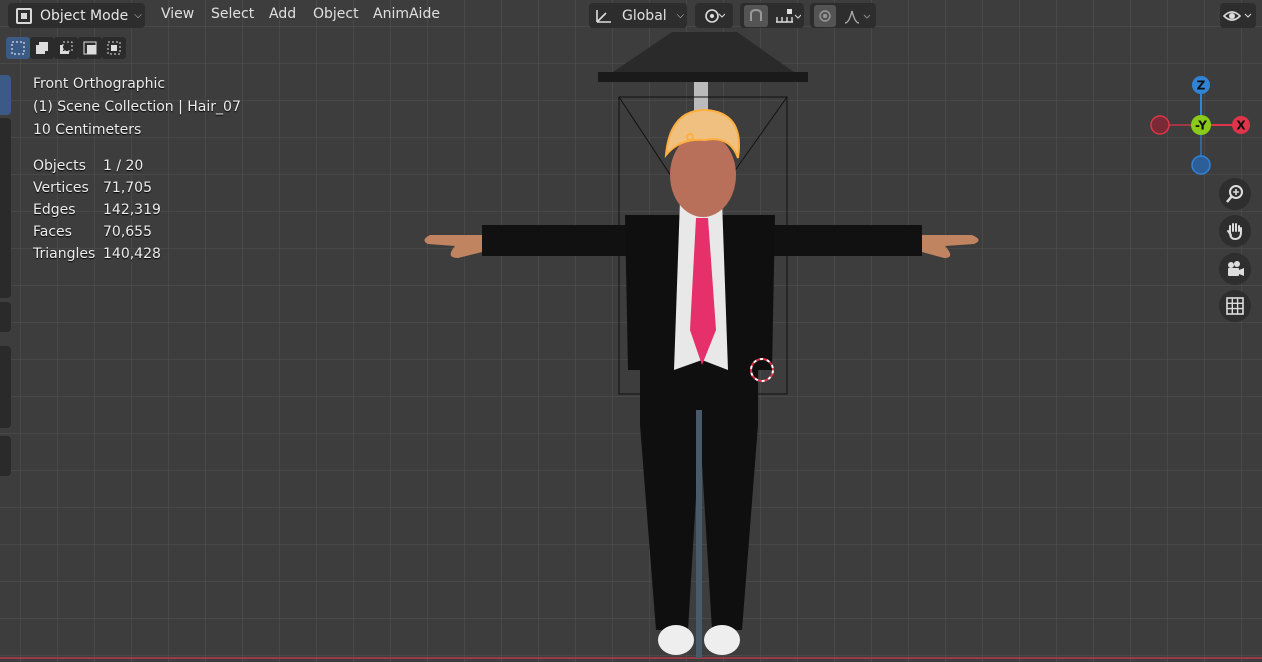 This screenshot has height=662, width=1262. What do you see at coordinates (18, 48) in the screenshot?
I see `select-new-icon` at bounding box center [18, 48].